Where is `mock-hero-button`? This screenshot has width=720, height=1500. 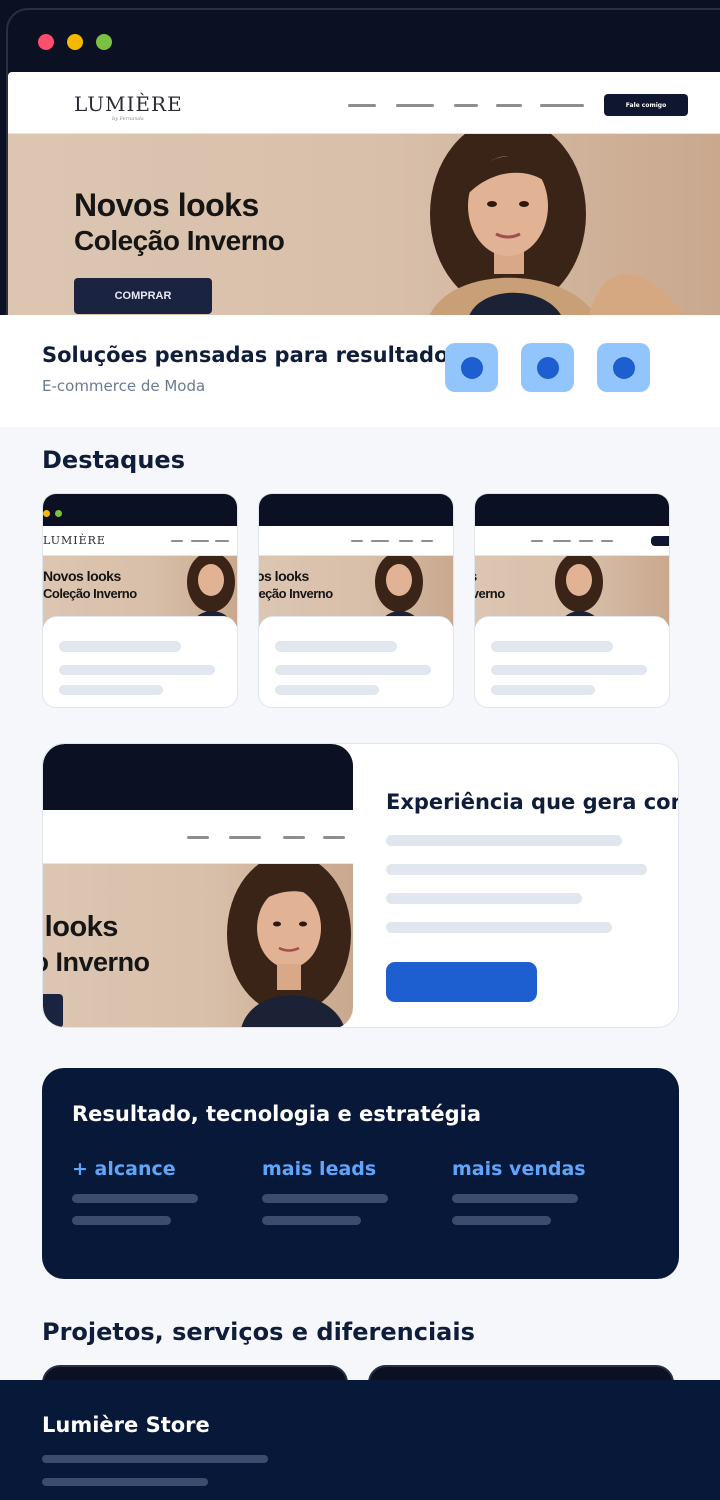
mock-hero-button is located at coordinates (53, 1010).